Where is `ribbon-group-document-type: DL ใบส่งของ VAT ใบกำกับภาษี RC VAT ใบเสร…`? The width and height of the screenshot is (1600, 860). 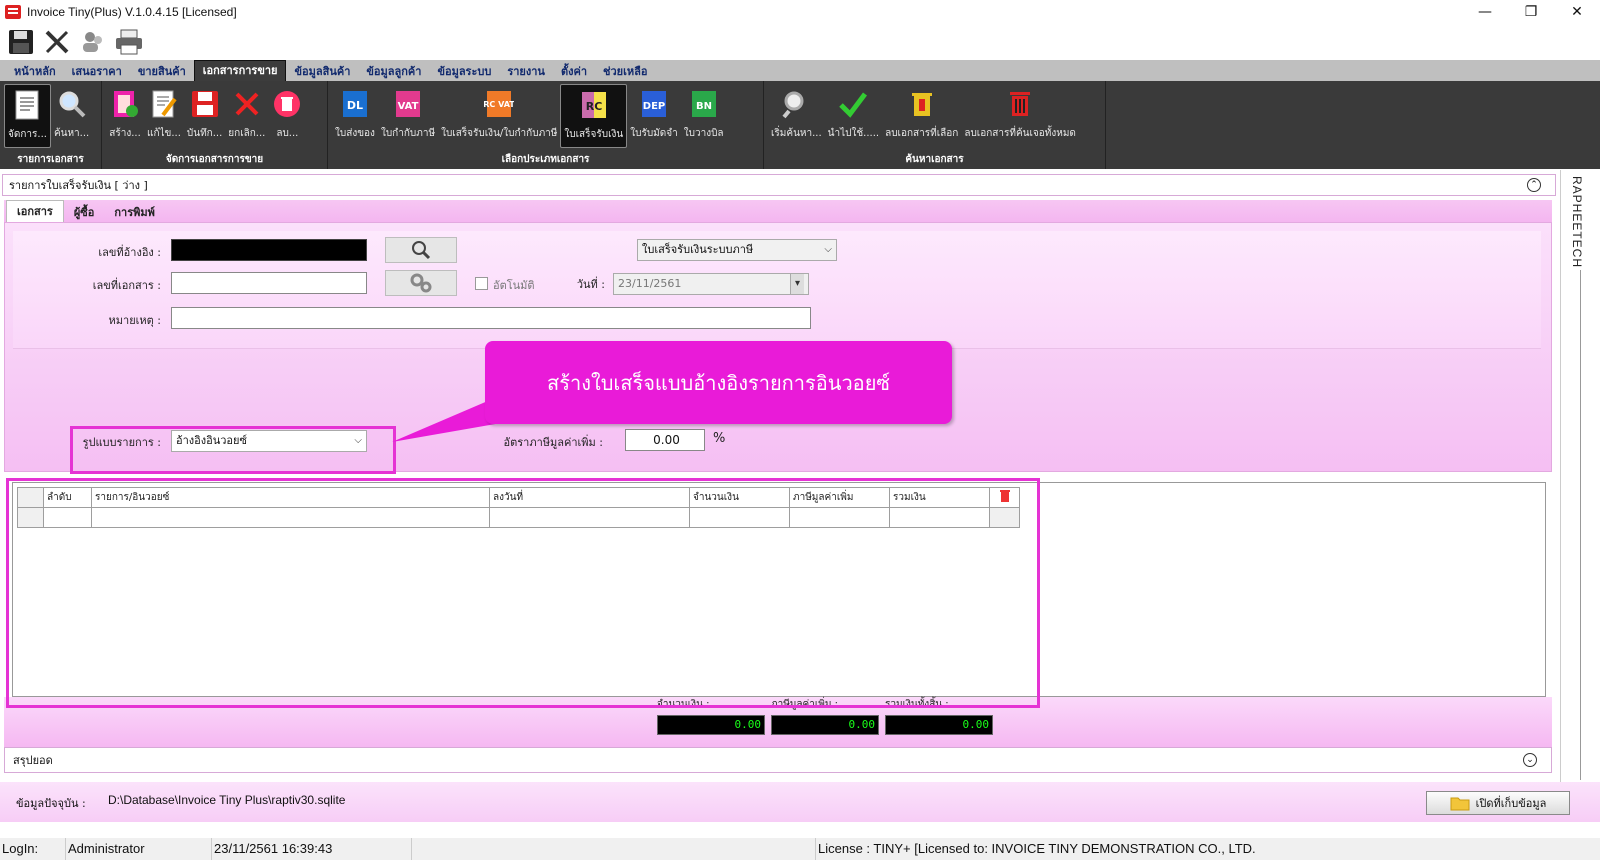
ribbon-group-document-type: DL ใบส่งของ VAT ใบกำกับภาษี RC VAT ใบเสร… is located at coordinates (546, 125).